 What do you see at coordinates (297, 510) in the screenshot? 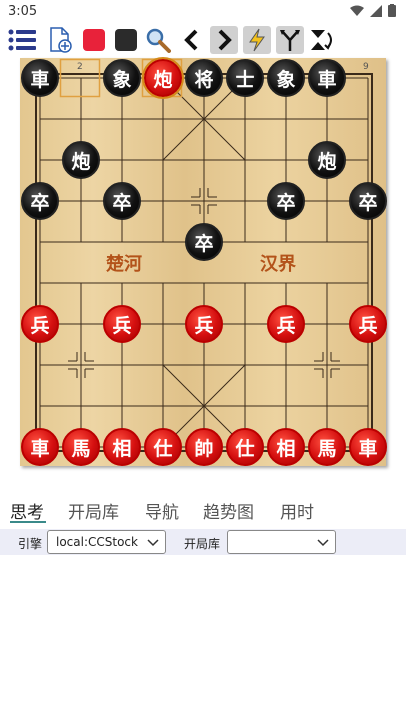
I see `tab-time: 用时` at bounding box center [297, 510].